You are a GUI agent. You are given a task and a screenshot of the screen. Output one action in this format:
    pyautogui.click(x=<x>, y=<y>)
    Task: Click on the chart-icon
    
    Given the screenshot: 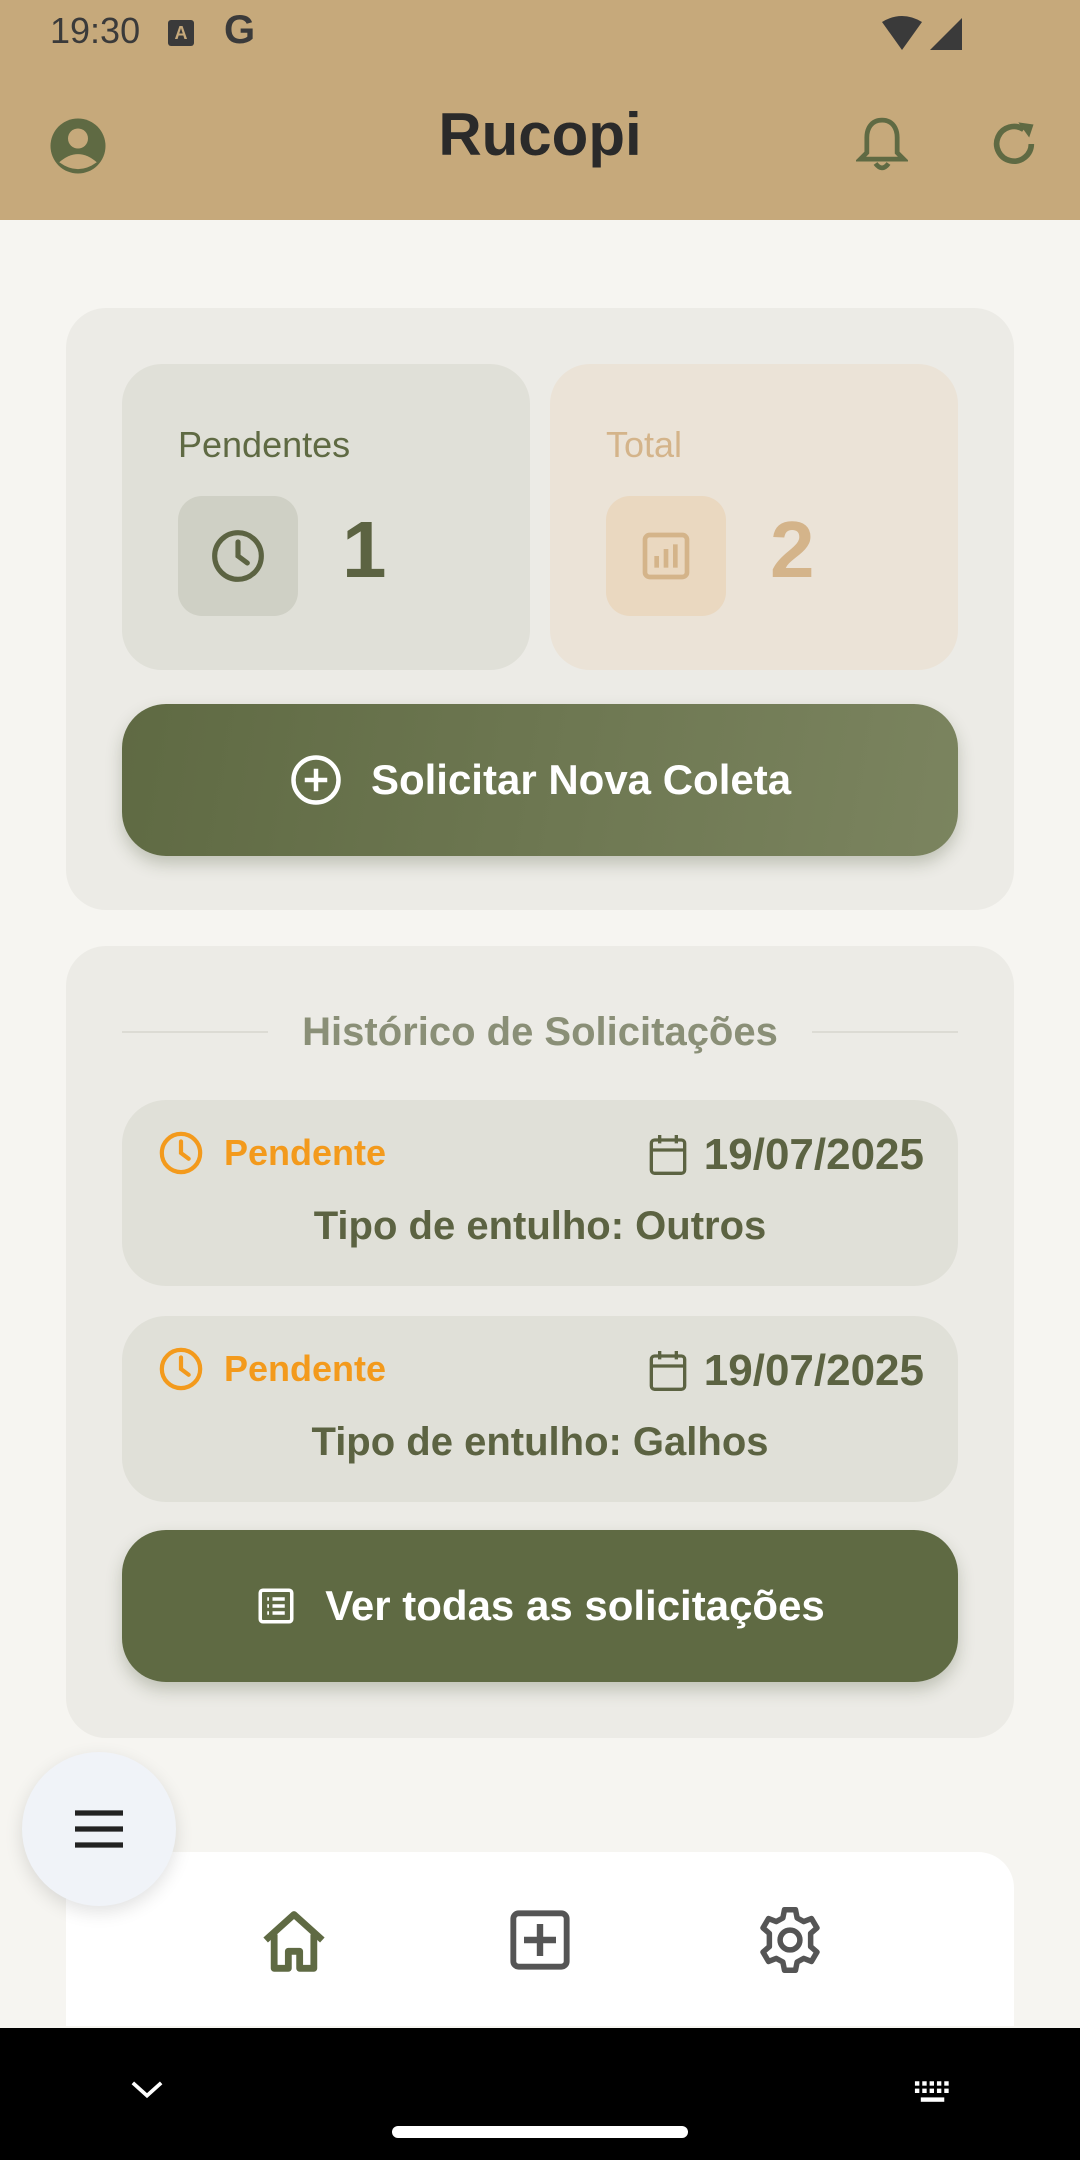 What is the action you would take?
    pyautogui.click(x=666, y=556)
    